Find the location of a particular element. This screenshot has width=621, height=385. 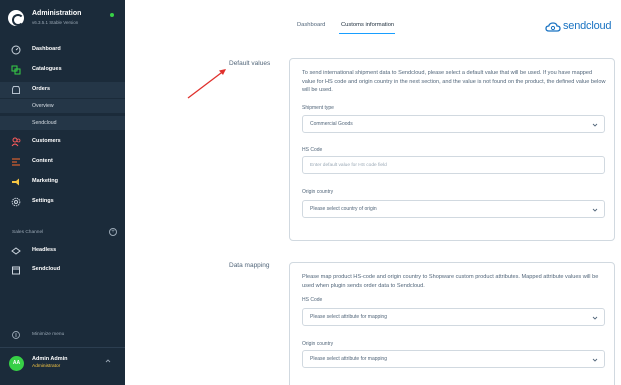

gear-icon is located at coordinates (16, 202).